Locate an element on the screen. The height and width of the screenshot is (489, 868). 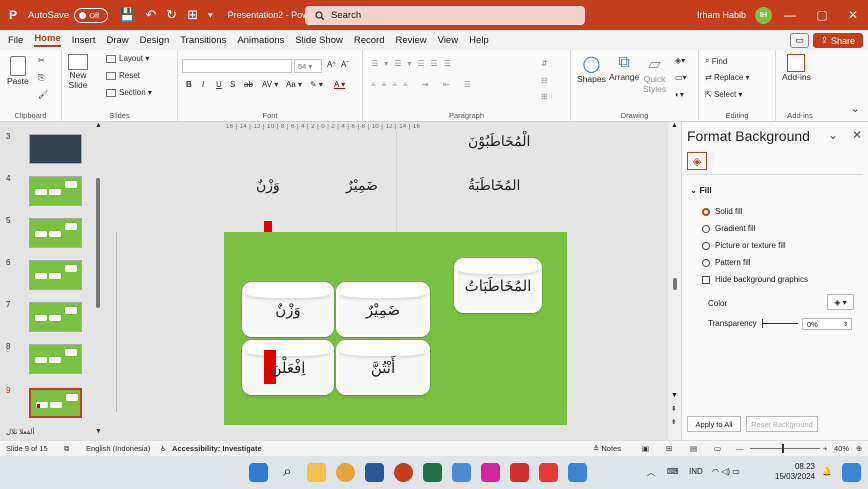
keyboard-icon: ⌨ is located at coordinates (673, 471).